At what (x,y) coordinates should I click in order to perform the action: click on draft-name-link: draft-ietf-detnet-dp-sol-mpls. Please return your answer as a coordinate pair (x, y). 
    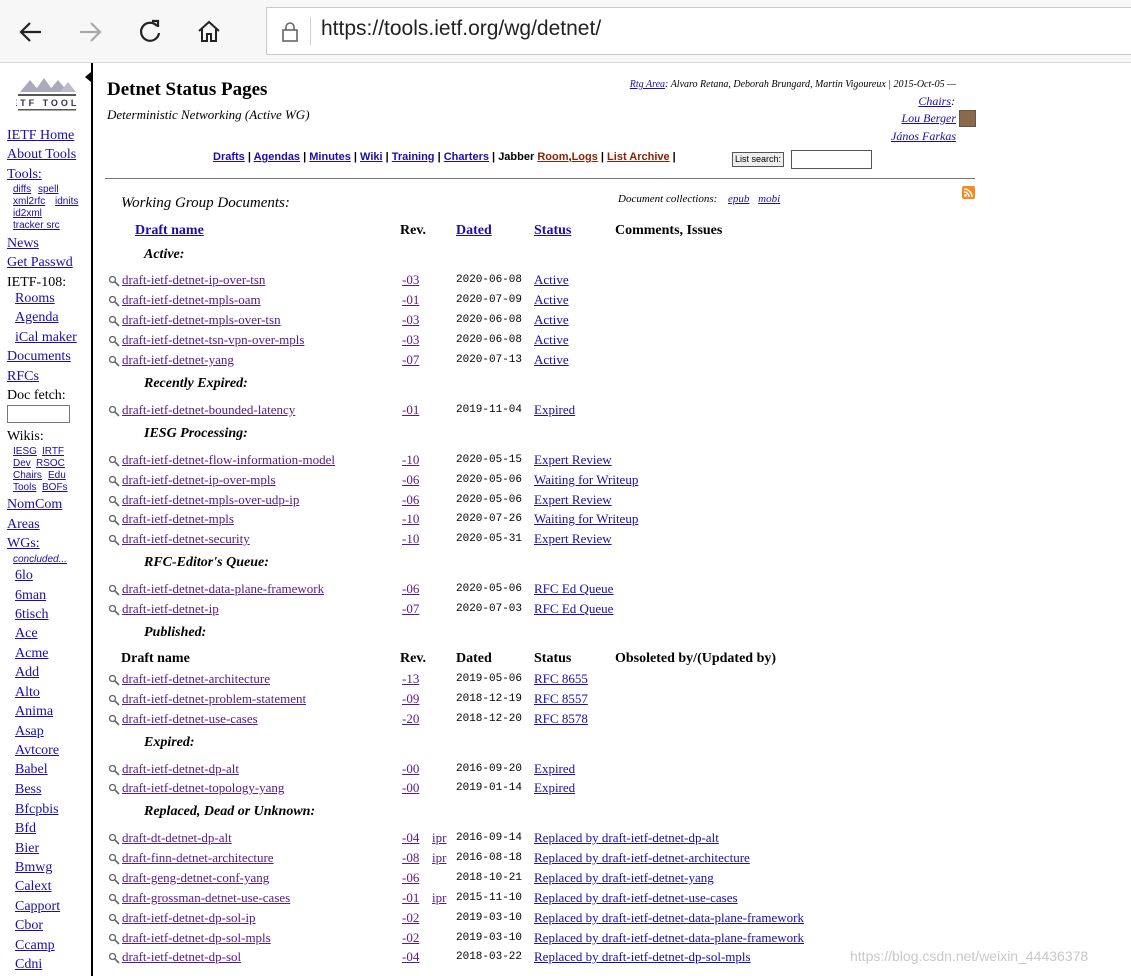
    Looking at the image, I should click on (196, 938).